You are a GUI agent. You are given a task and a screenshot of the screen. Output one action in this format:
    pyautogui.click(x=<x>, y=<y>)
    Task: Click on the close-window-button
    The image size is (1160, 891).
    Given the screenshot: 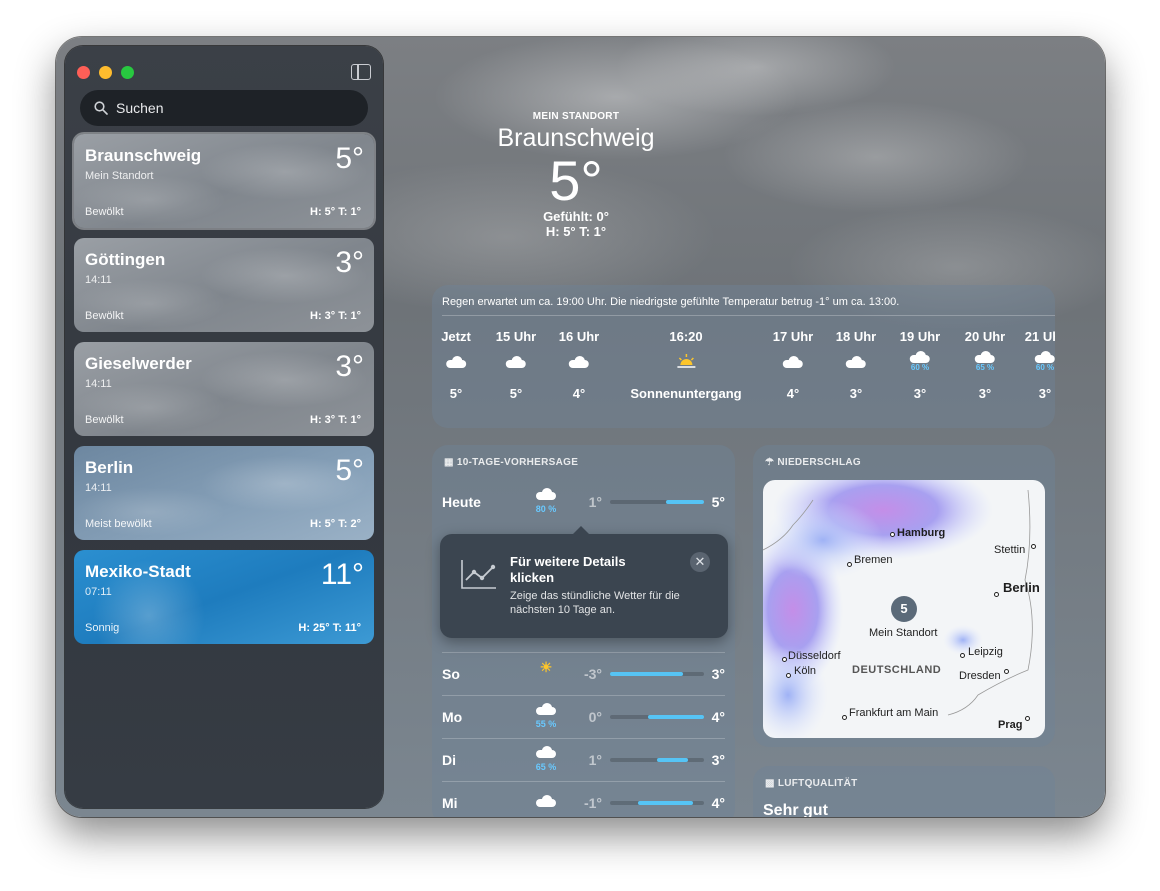 What is the action you would take?
    pyautogui.click(x=83, y=72)
    